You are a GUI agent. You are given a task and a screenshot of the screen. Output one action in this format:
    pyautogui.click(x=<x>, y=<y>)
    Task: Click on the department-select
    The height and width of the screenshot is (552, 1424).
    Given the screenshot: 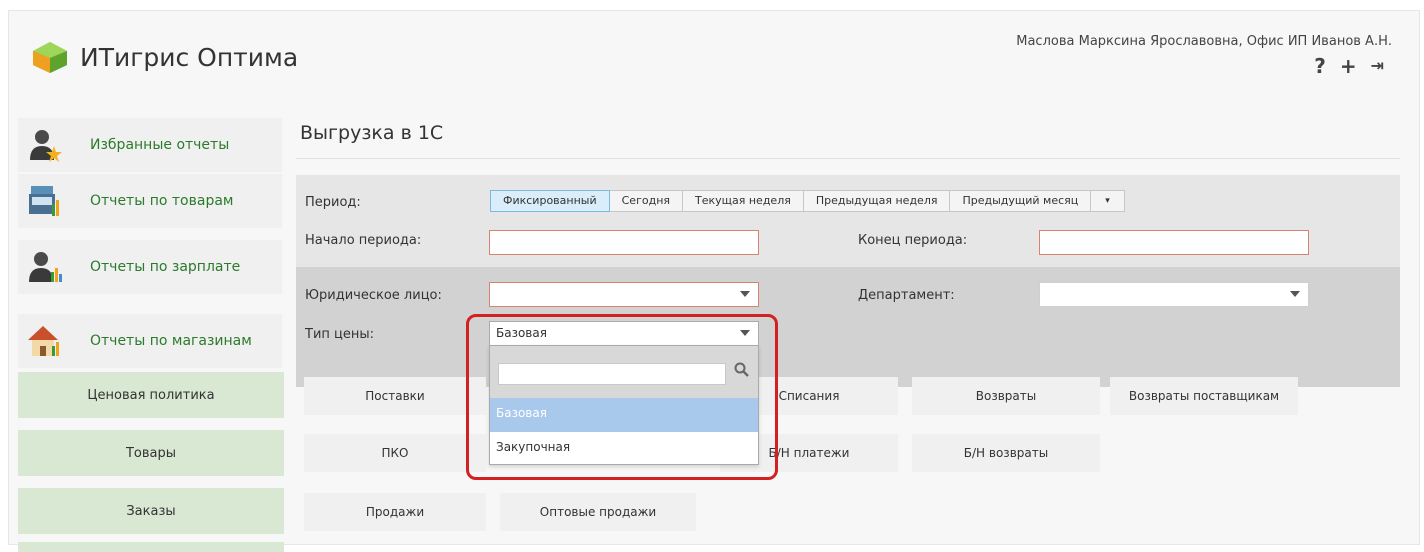 What is the action you would take?
    pyautogui.click(x=1174, y=294)
    